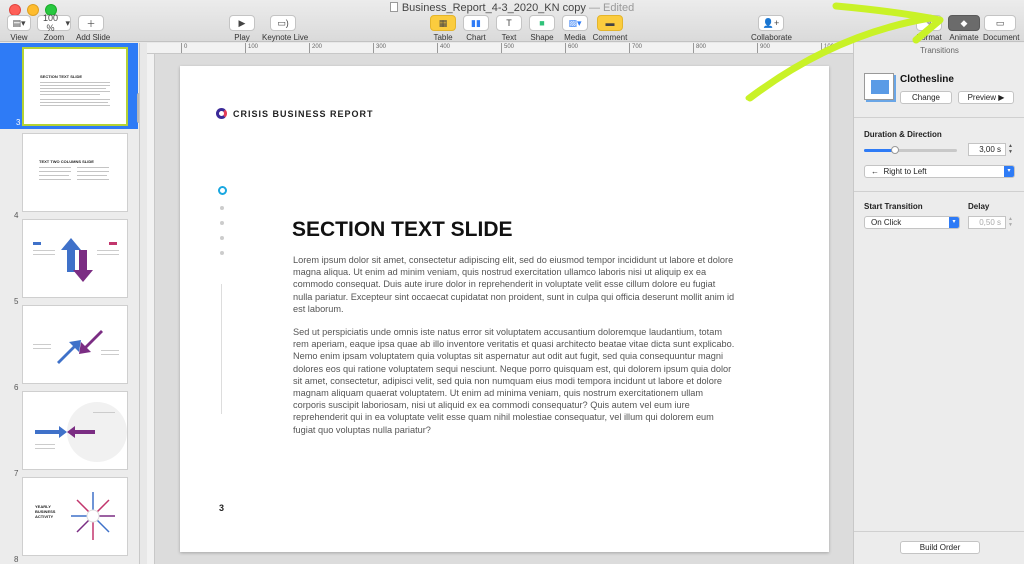  What do you see at coordinates (476, 23) in the screenshot?
I see `chart-icon: ▮▮` at bounding box center [476, 23].